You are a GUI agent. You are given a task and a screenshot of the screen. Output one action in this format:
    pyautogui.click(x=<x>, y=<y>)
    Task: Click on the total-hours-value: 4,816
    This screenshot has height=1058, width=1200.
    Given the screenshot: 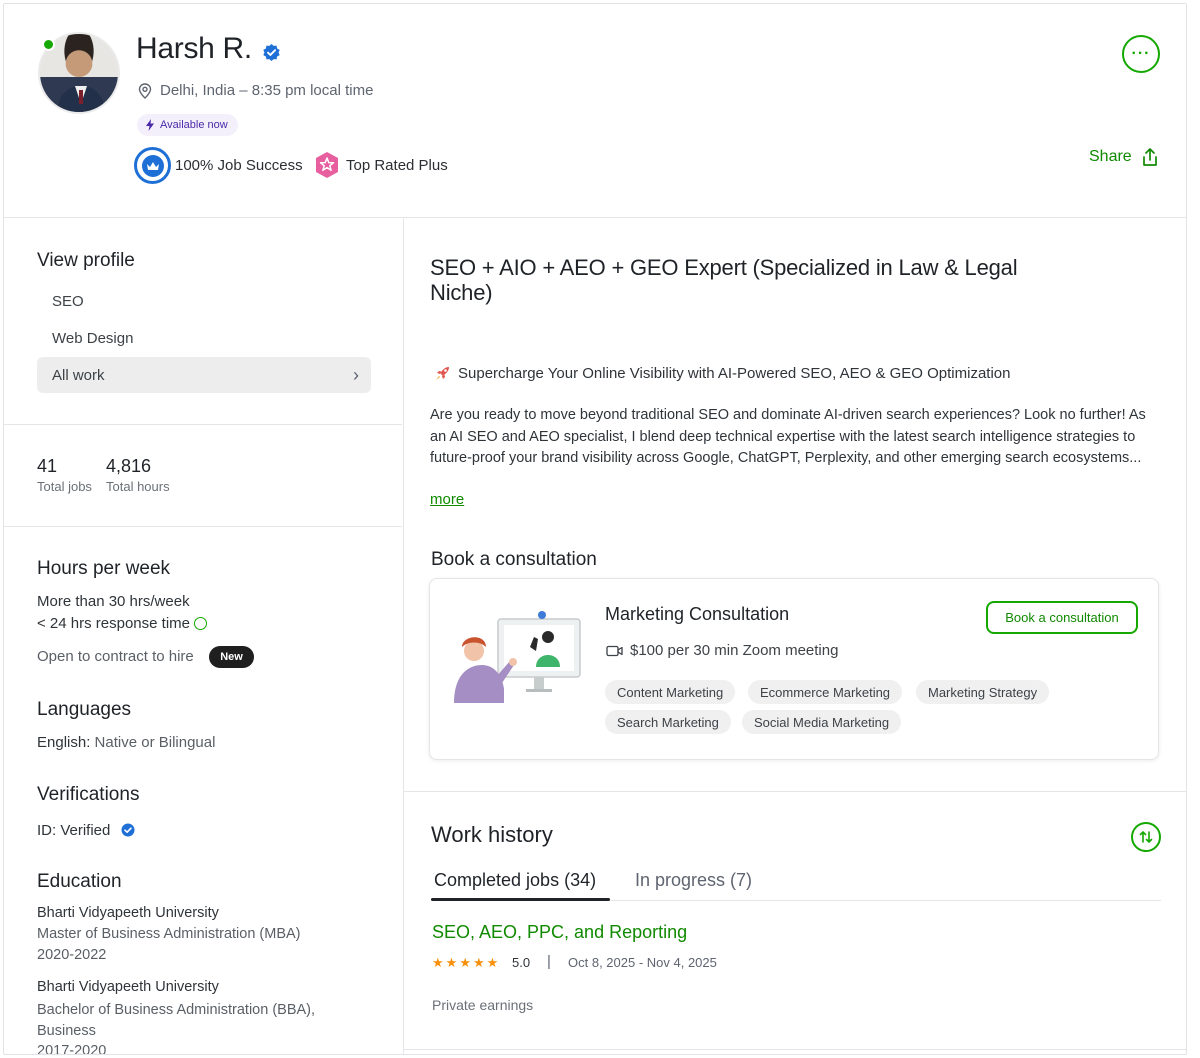 What is the action you would take?
    pyautogui.click(x=129, y=466)
    